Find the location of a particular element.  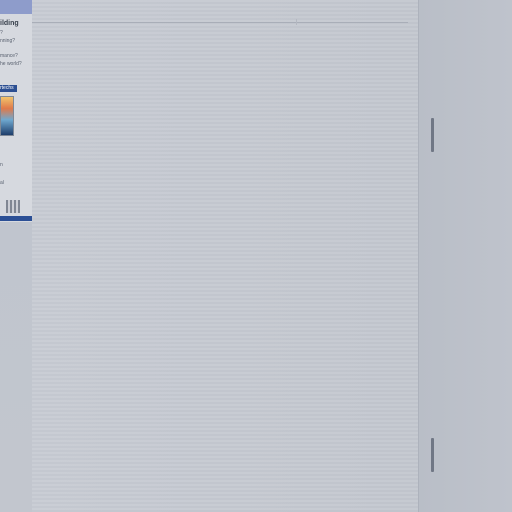

thumbnail-badge: rtechs is located at coordinates (8, 88).